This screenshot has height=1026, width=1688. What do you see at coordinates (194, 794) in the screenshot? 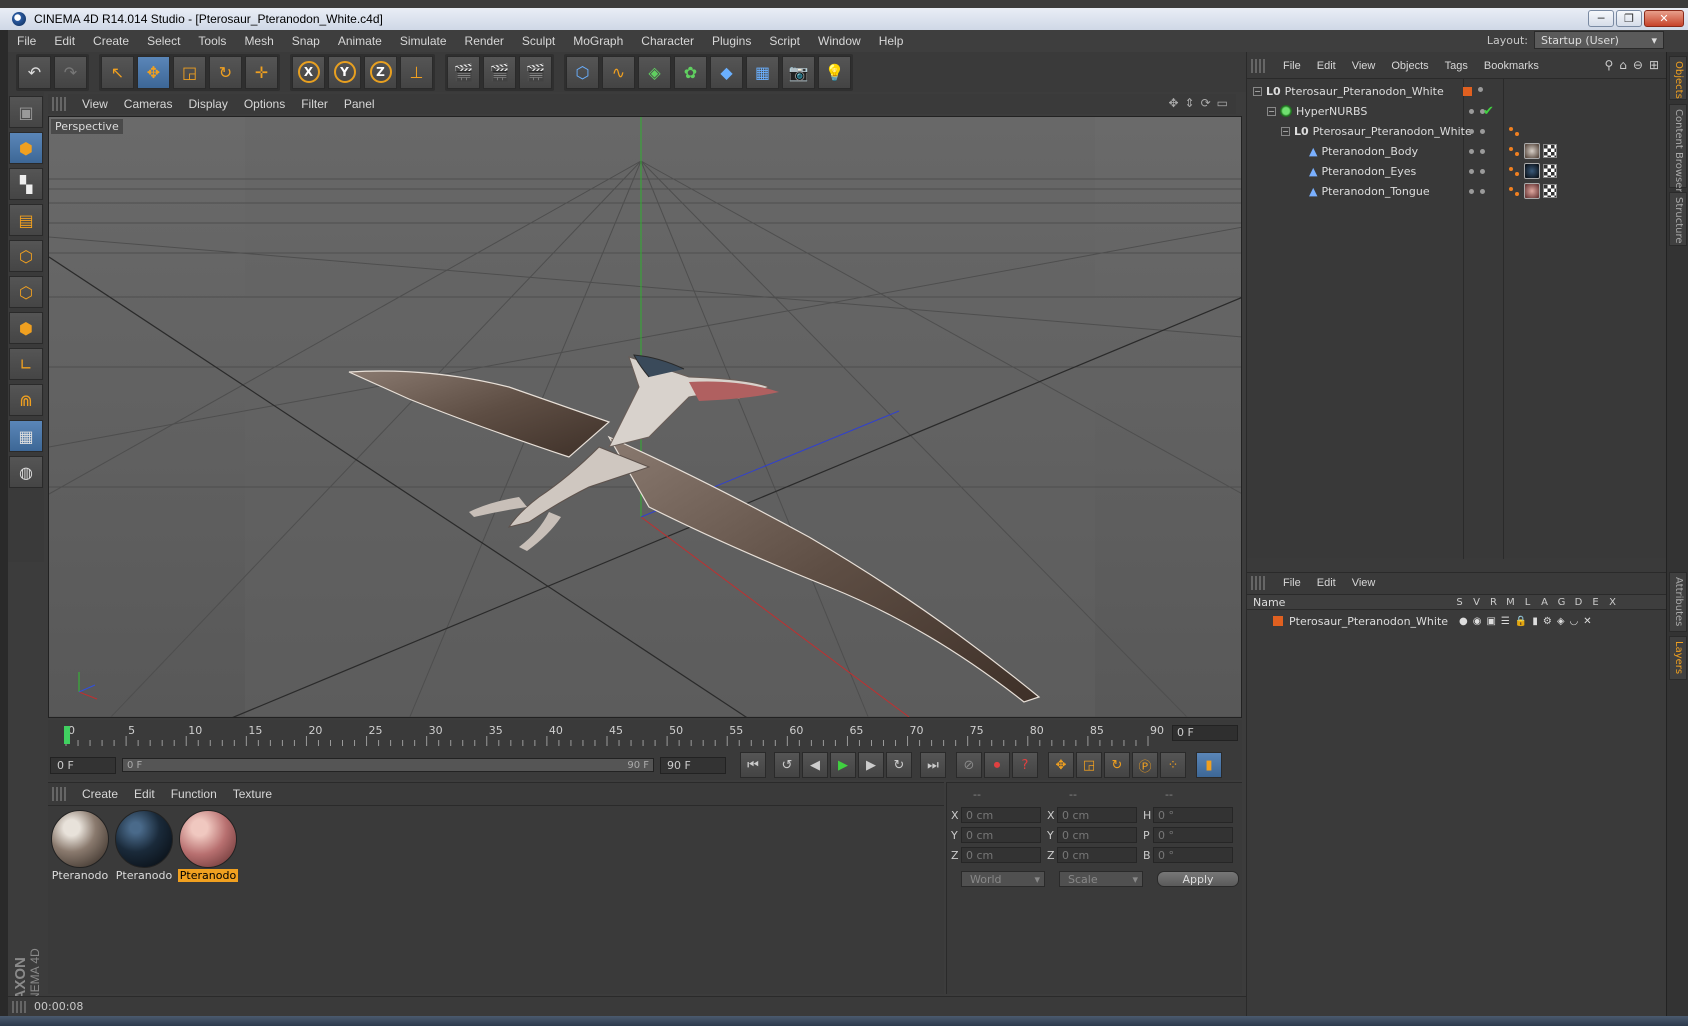
I see `material-menu-function: Function` at bounding box center [194, 794].